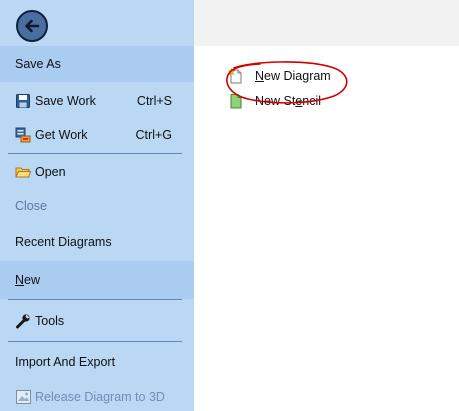 The image size is (459, 411). I want to click on menu-item-label: Release Diagram to 3D, so click(100, 397).